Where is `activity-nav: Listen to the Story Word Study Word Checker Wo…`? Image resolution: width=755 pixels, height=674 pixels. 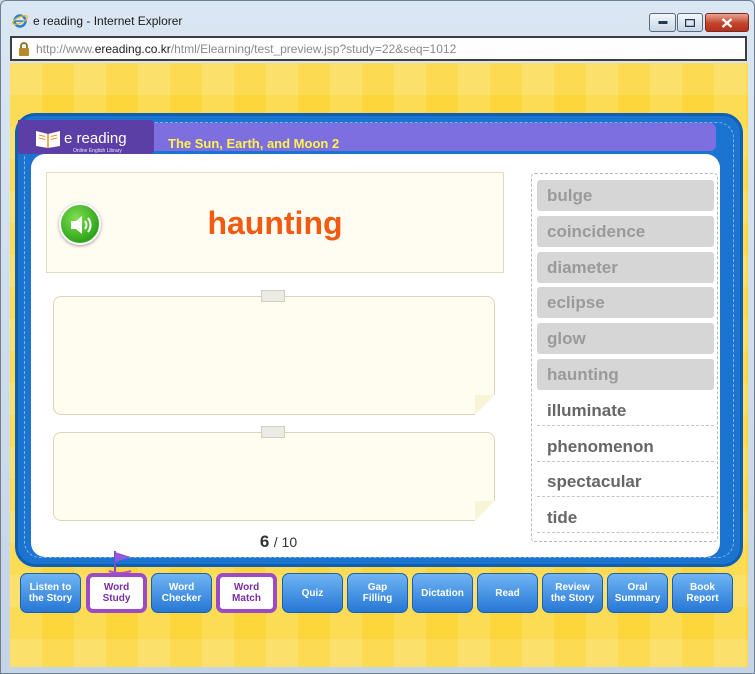
activity-nav: Listen to the Story Word Study Word Checker Wo… is located at coordinates (379, 587).